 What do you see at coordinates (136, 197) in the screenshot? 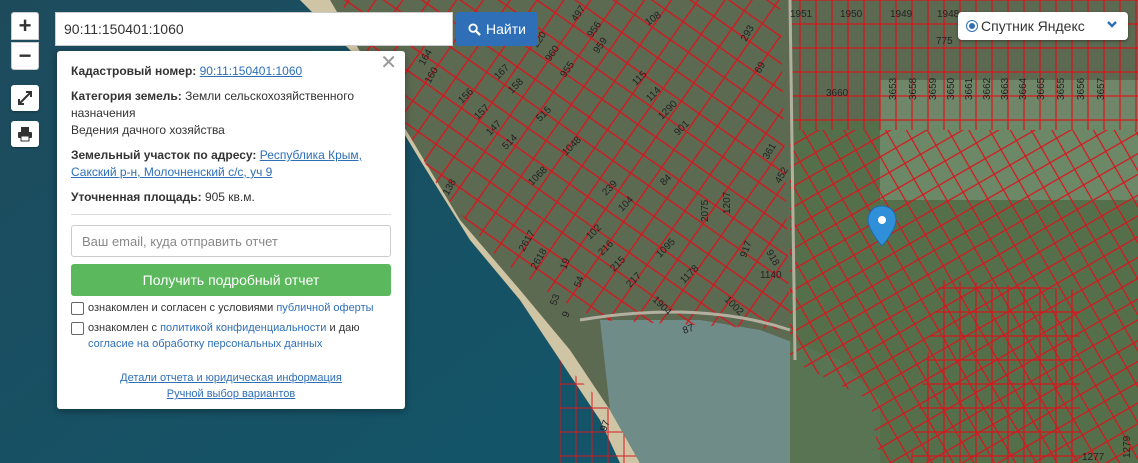
I see `area-label: Уточненная площадь:` at bounding box center [136, 197].